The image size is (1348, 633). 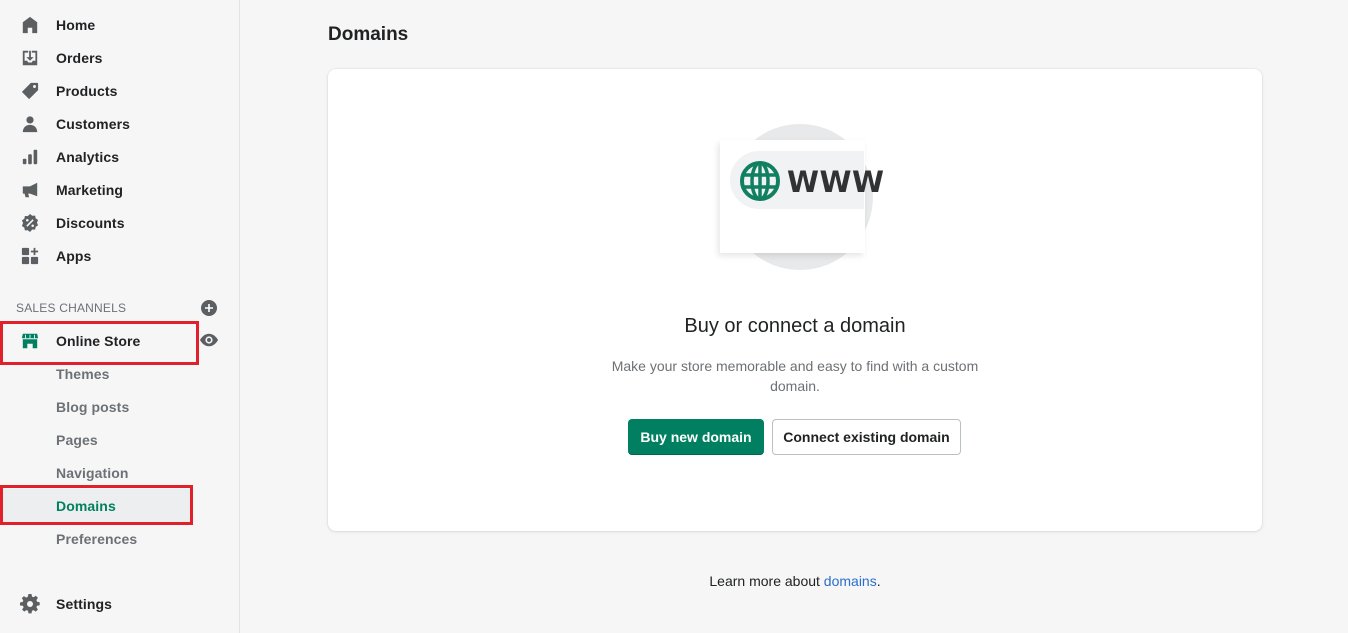 What do you see at coordinates (71, 308) in the screenshot?
I see `sales-channels-heading: SALES CHANNELS` at bounding box center [71, 308].